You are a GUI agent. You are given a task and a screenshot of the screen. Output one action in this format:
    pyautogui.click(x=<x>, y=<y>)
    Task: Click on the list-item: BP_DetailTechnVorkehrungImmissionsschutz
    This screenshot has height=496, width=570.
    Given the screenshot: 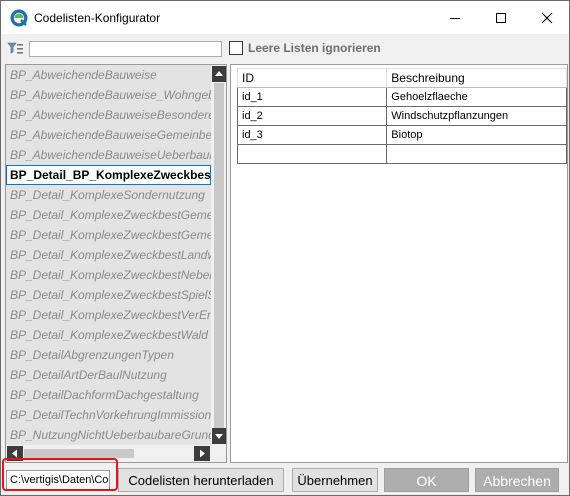 What is the action you would take?
    pyautogui.click(x=108, y=415)
    